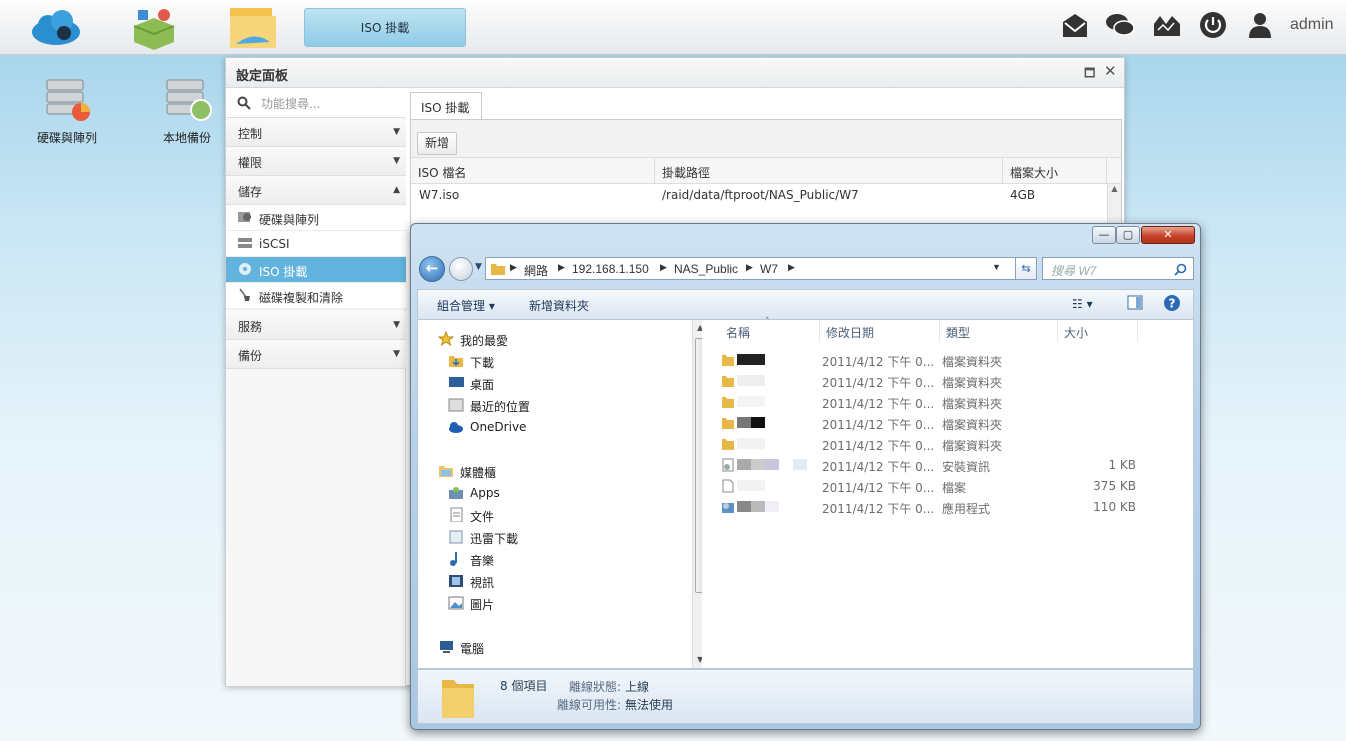  Describe the element at coordinates (999, 331) in the screenshot. I see `column-type: 類型` at that location.